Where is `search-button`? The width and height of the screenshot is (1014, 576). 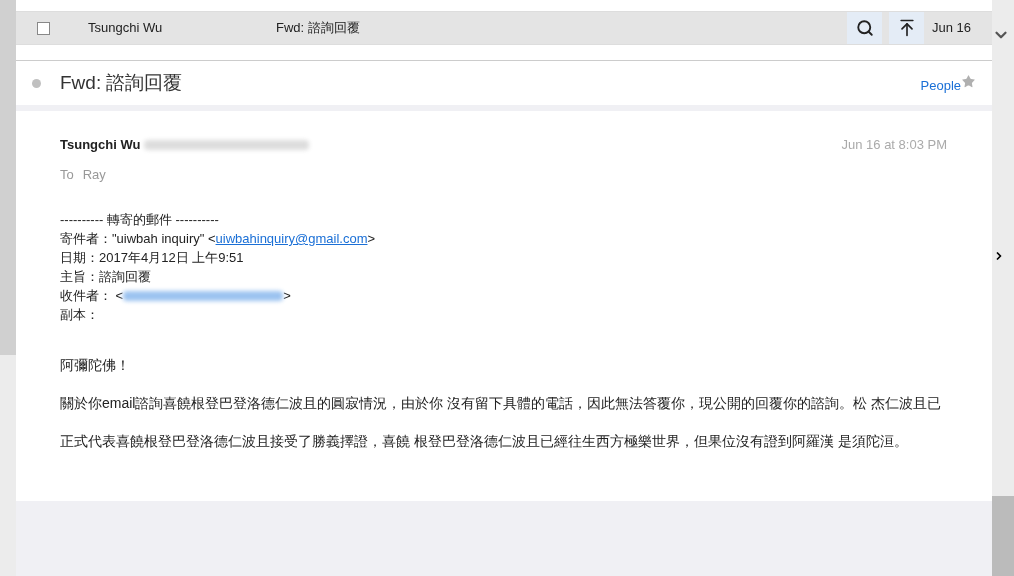 search-button is located at coordinates (864, 28).